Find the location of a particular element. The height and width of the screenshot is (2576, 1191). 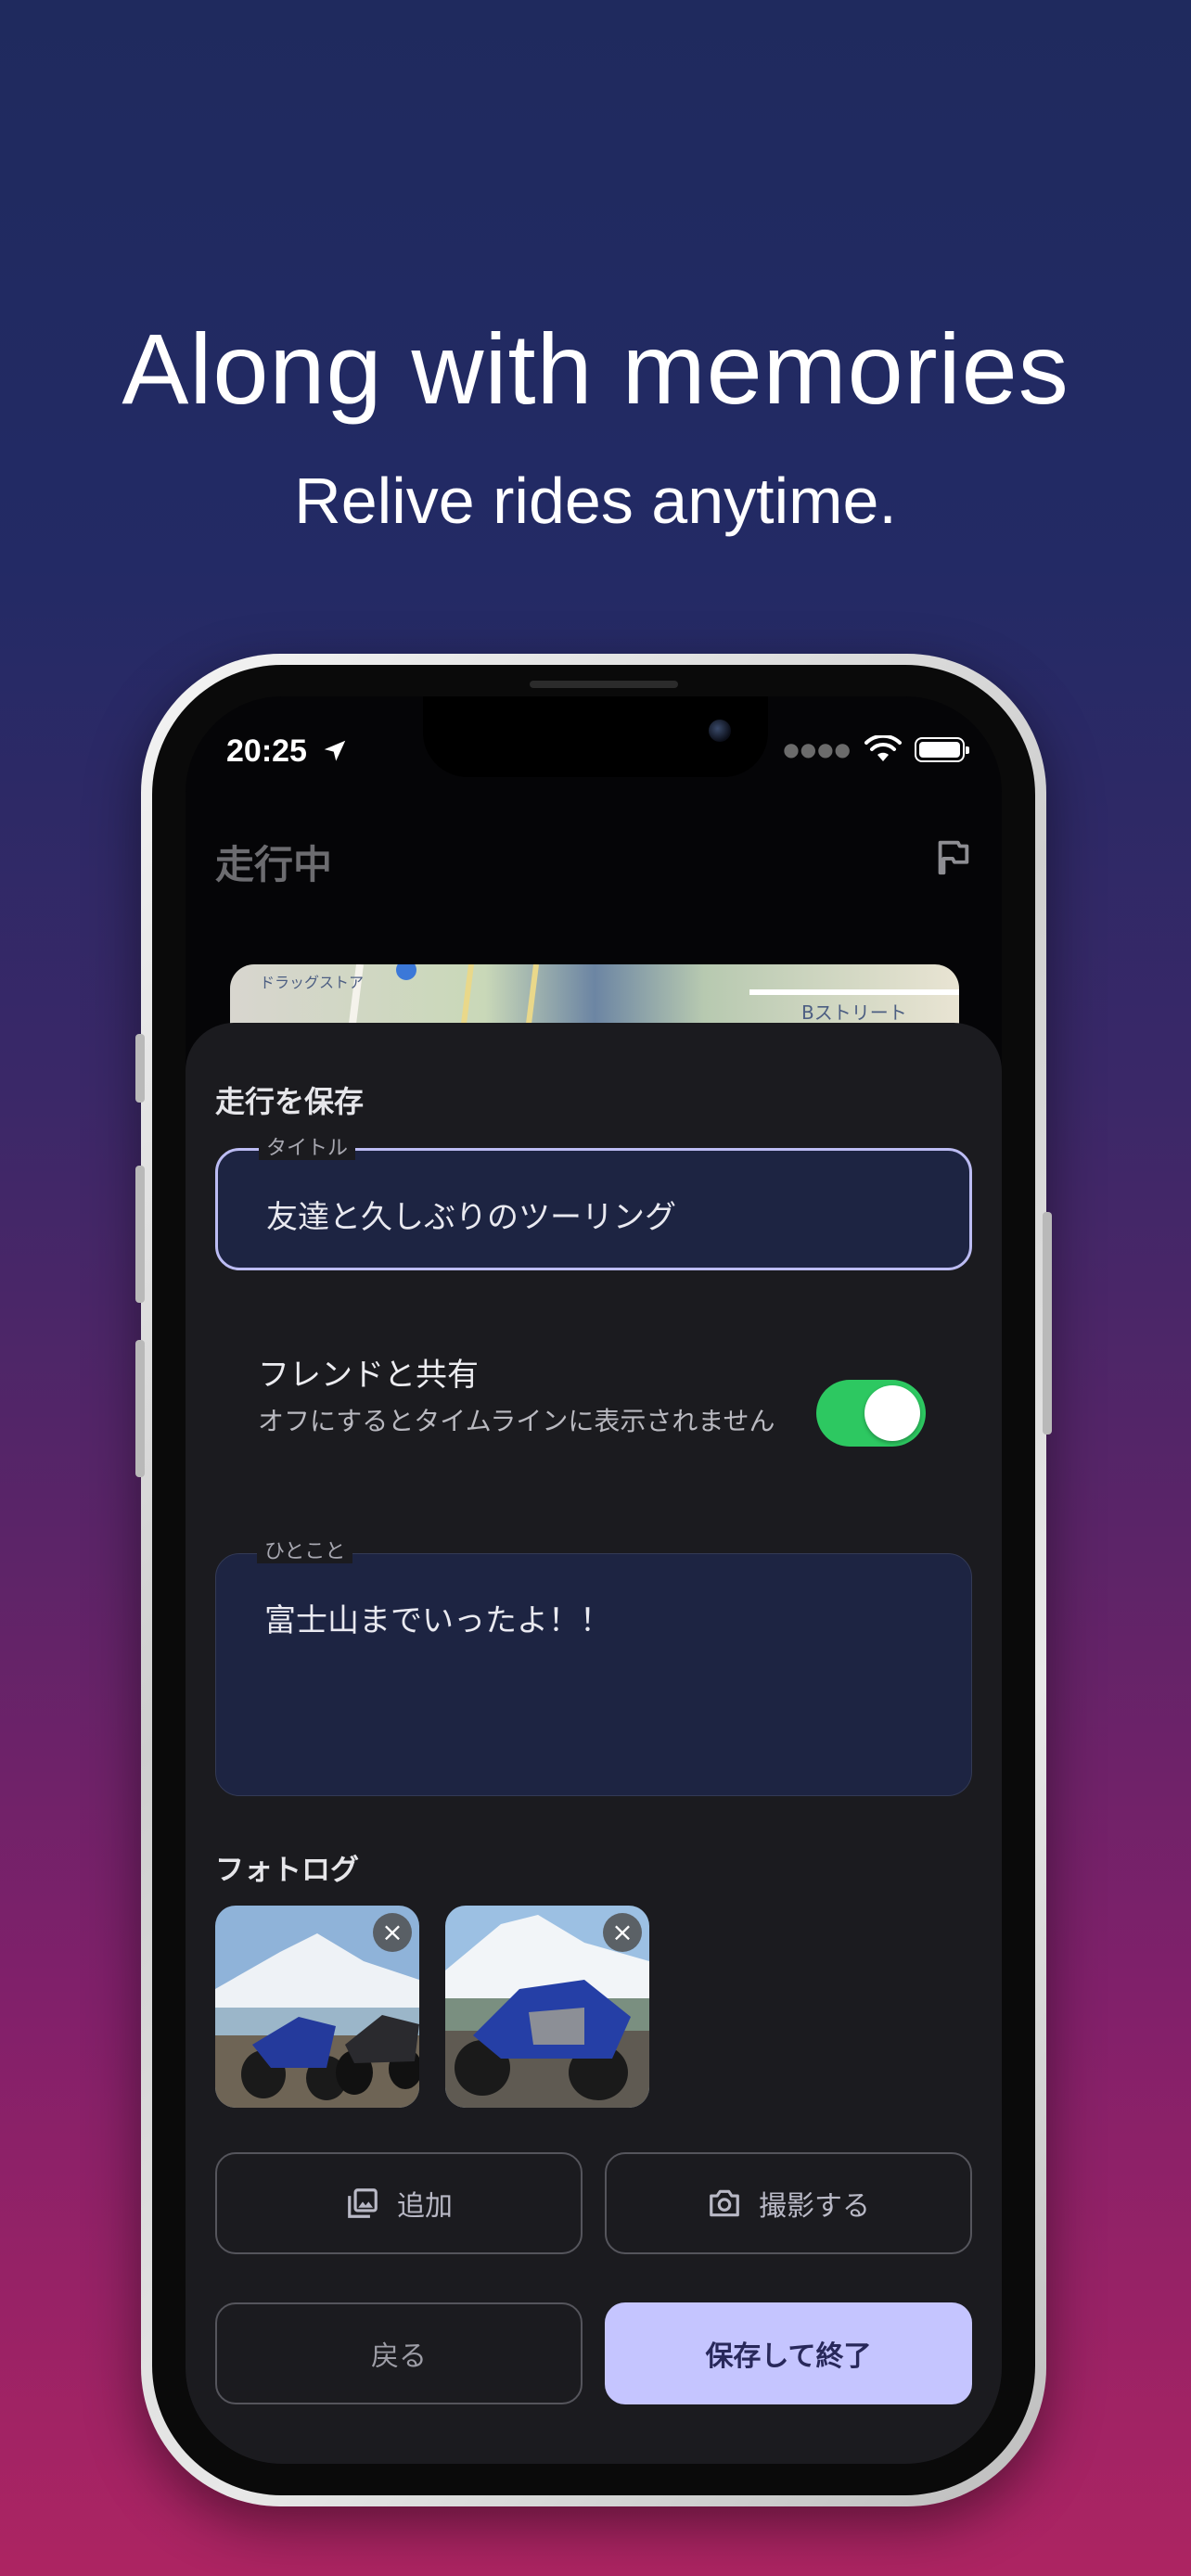

phone-power-button is located at coordinates (1047, 1324).